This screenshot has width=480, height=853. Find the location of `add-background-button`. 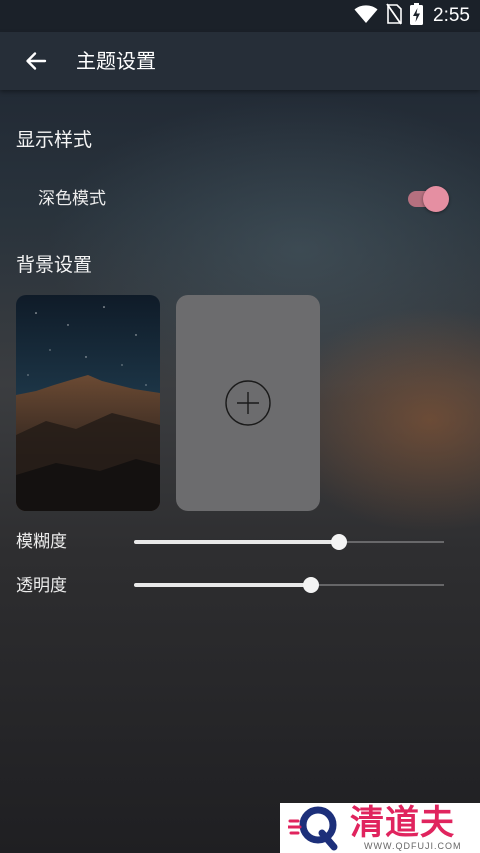

add-background-button is located at coordinates (248, 403).